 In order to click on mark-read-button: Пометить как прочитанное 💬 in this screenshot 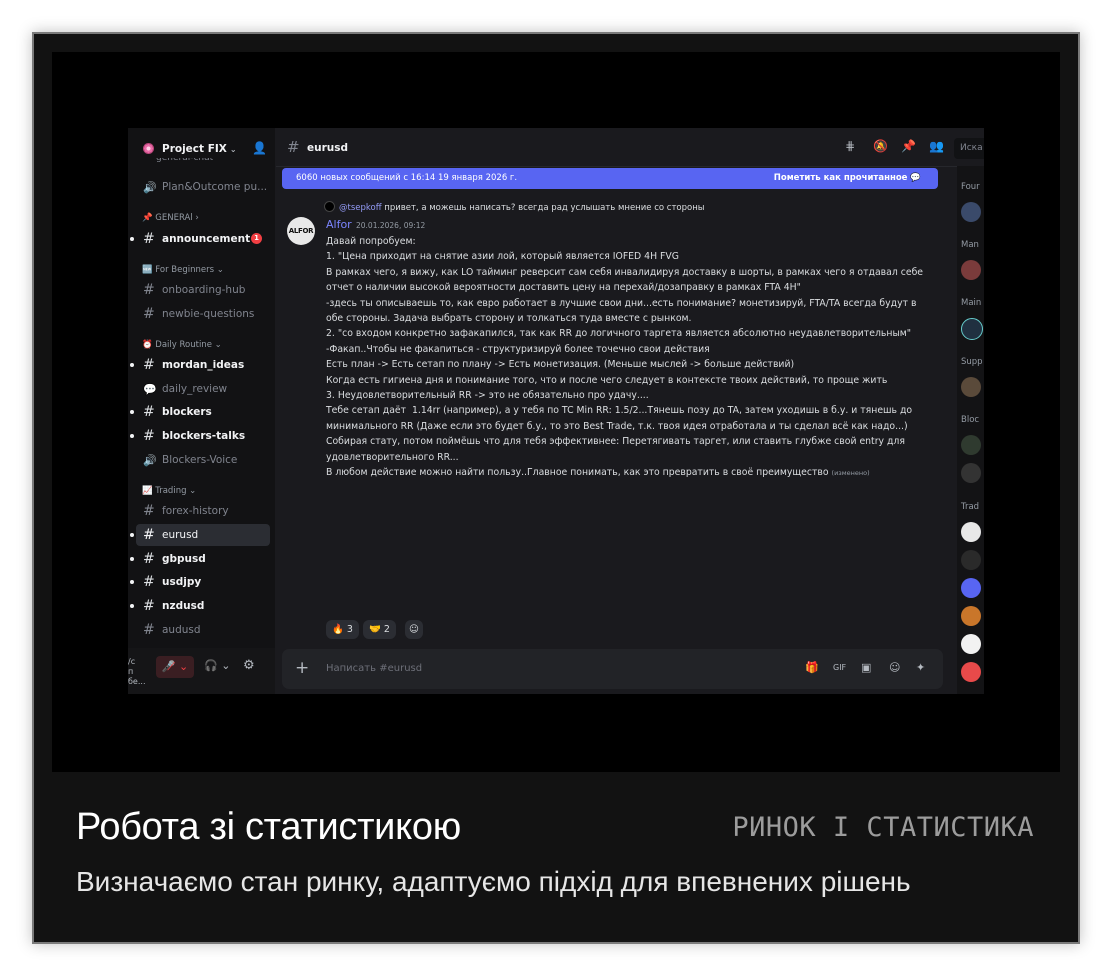, I will do `click(847, 178)`.